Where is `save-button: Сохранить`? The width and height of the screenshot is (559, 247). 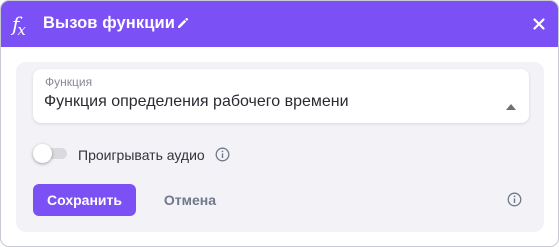 save-button: Сохранить is located at coordinates (84, 200).